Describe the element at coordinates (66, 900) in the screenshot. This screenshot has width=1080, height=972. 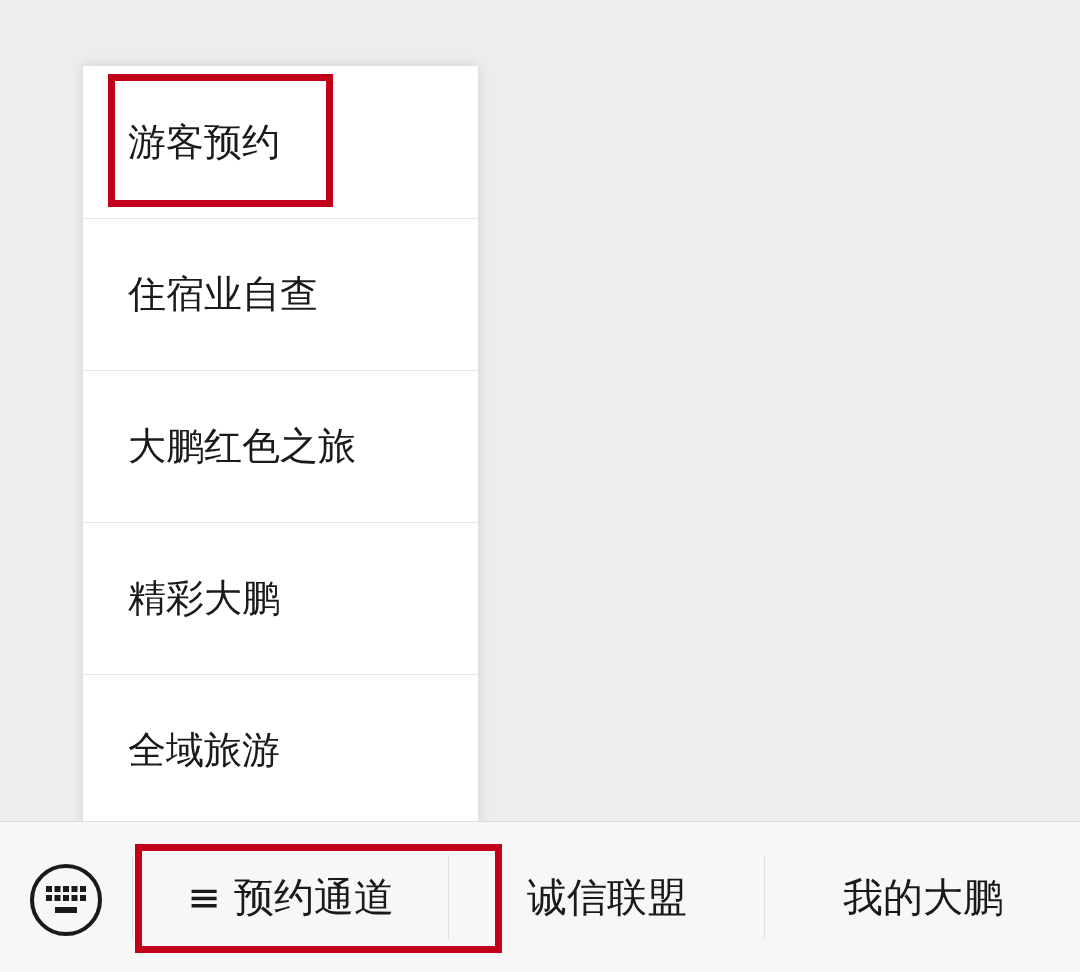
I see `keyboard-icon` at that location.